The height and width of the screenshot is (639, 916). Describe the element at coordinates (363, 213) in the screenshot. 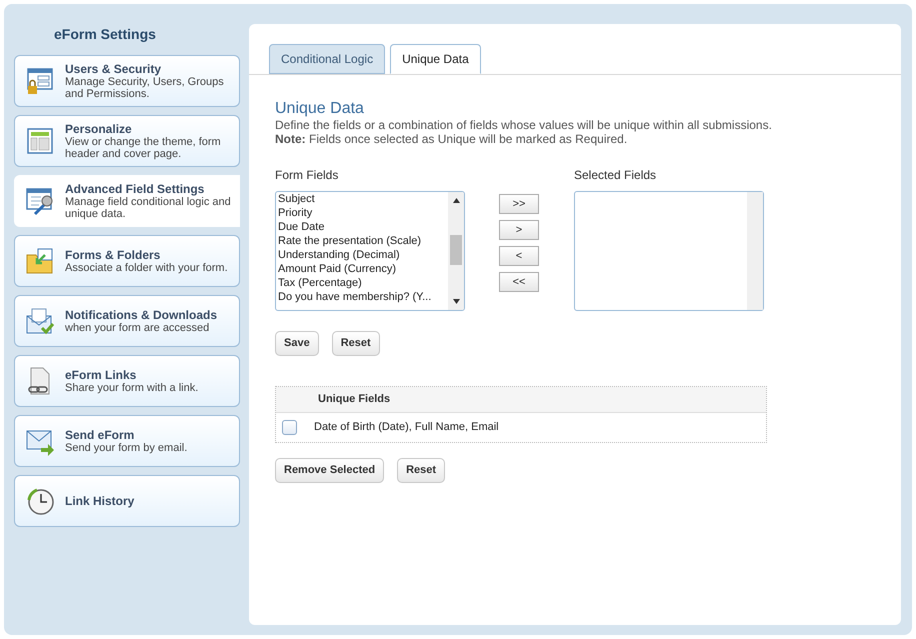

I see `list-option: Priority` at that location.